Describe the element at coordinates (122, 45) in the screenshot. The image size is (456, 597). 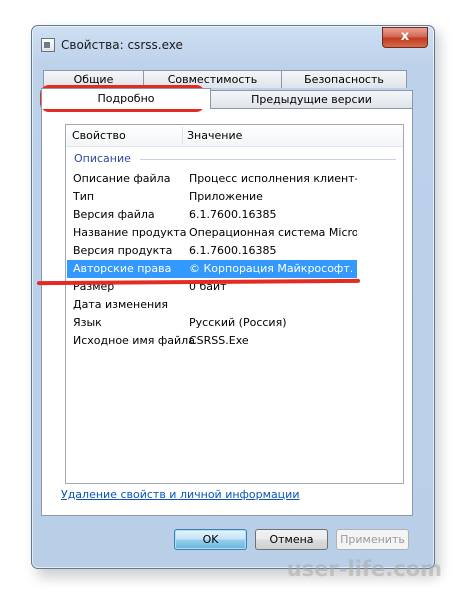
I see `window-title: Свойства: csrss.exe` at that location.